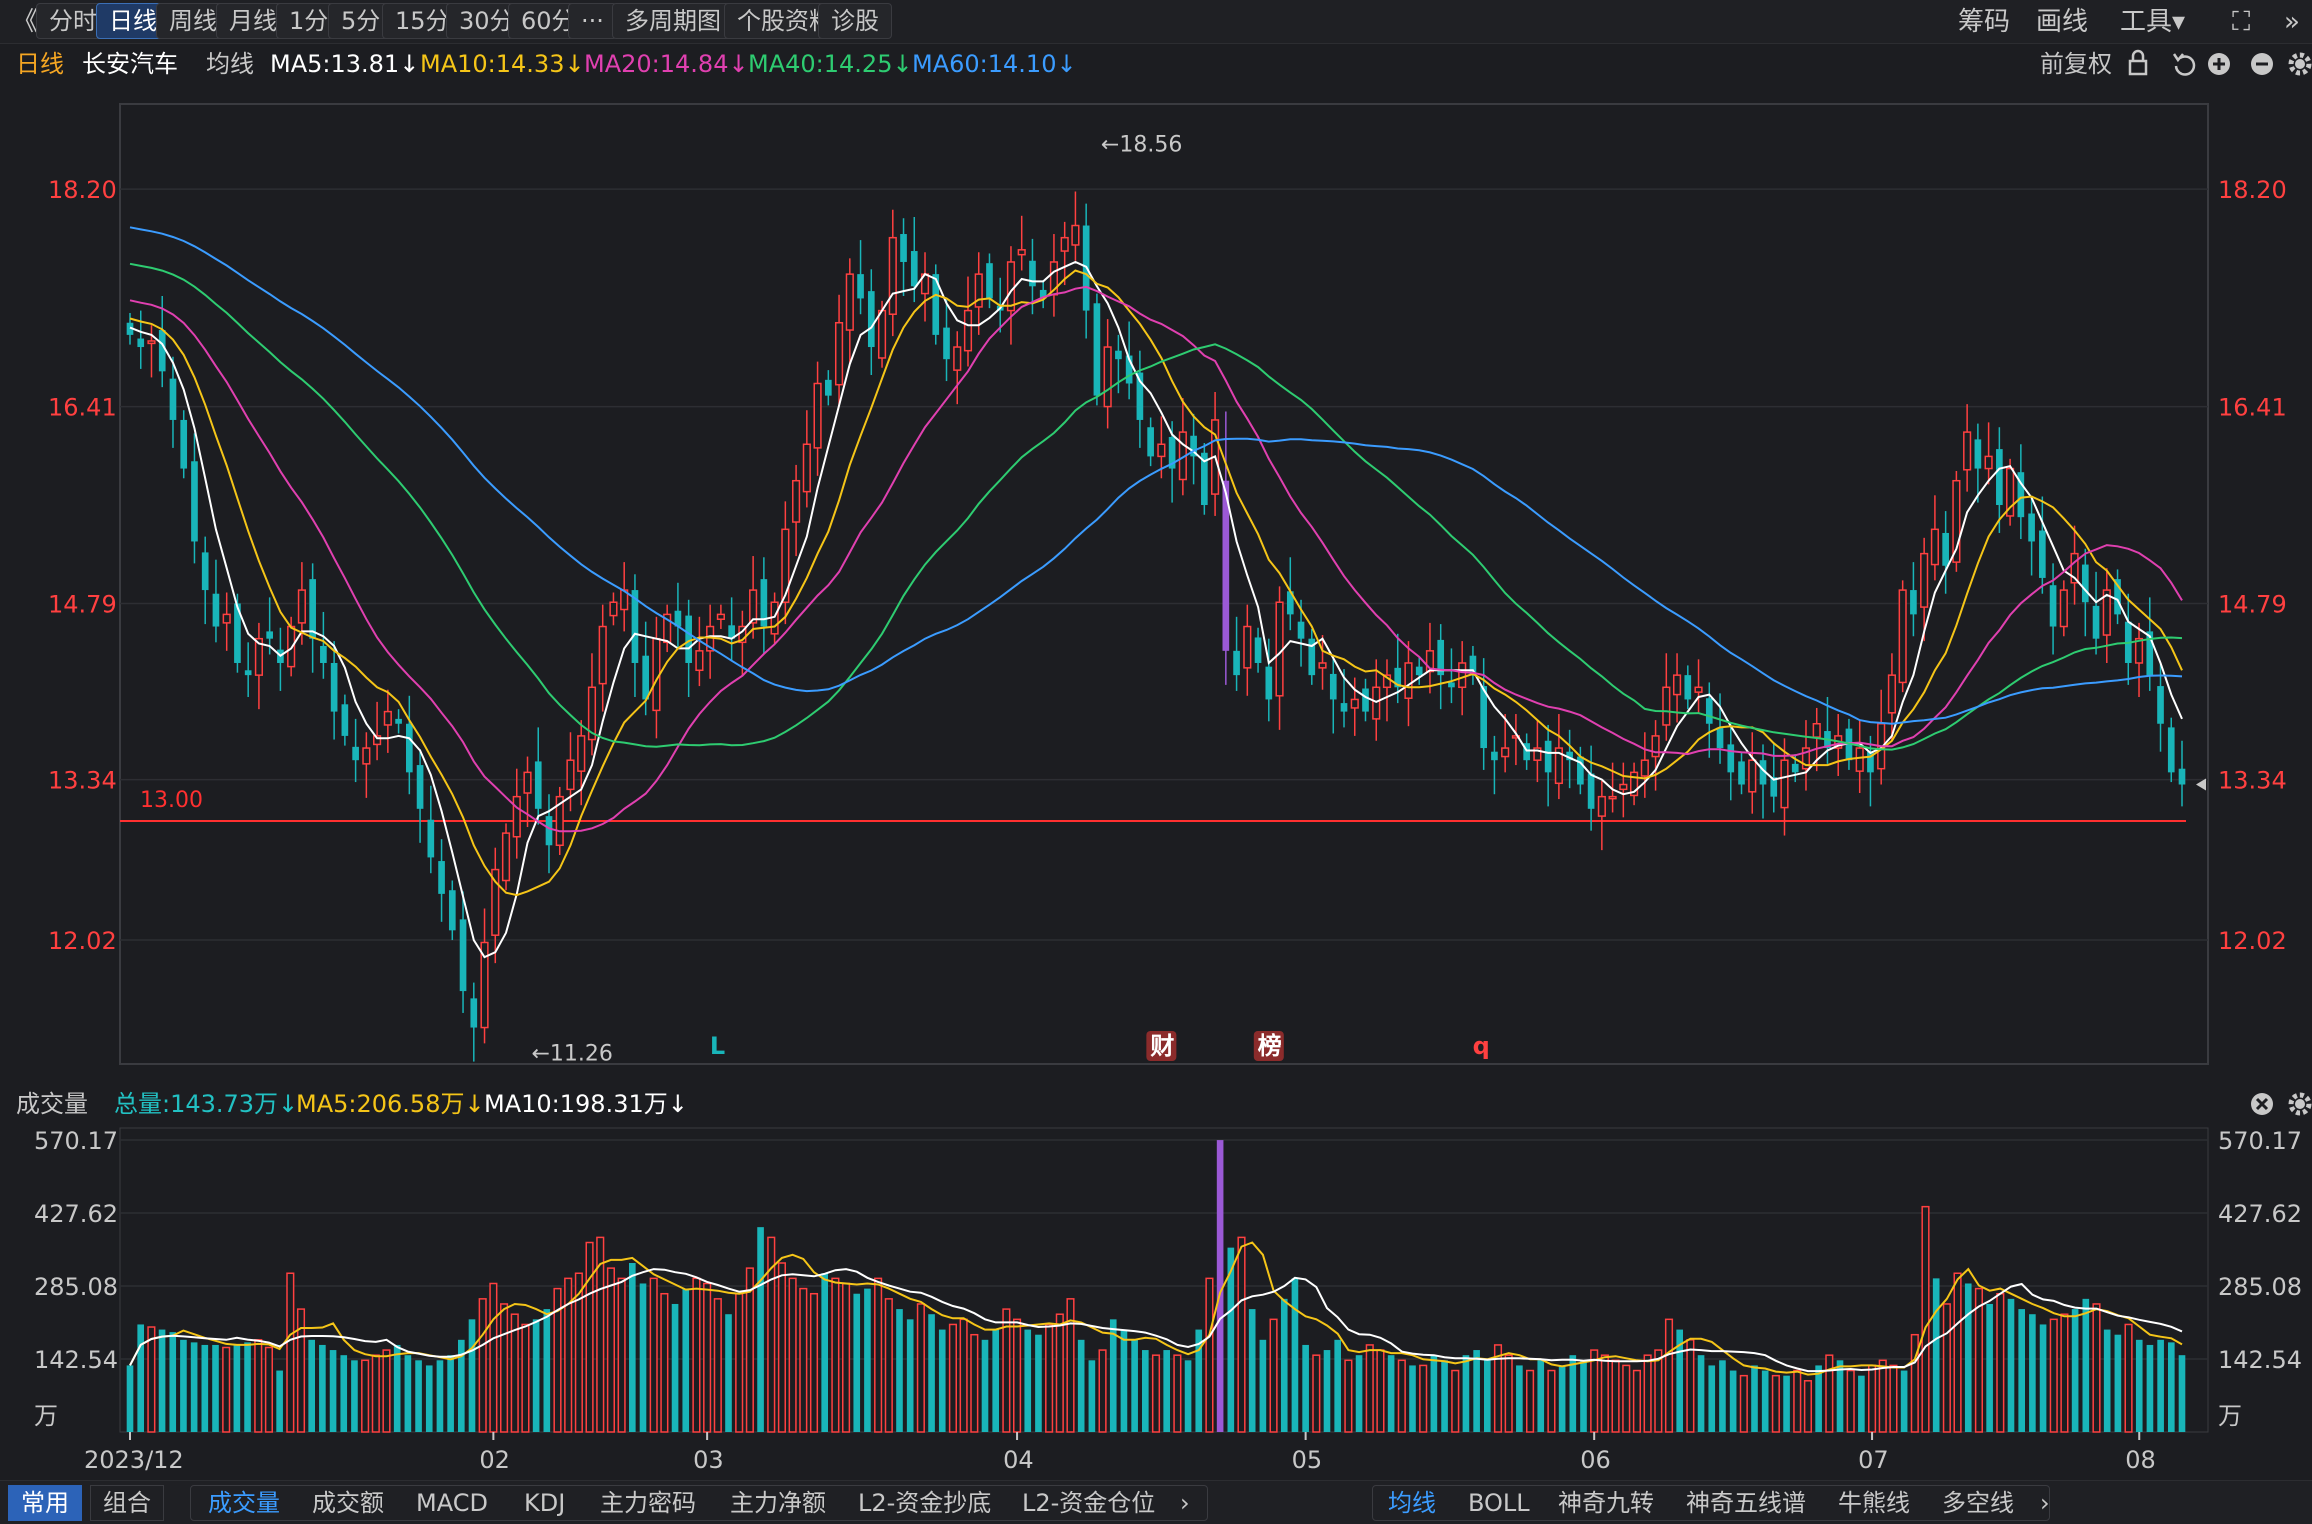 The height and width of the screenshot is (1524, 2312). I want to click on back-icon: 《, so click(25, 22).